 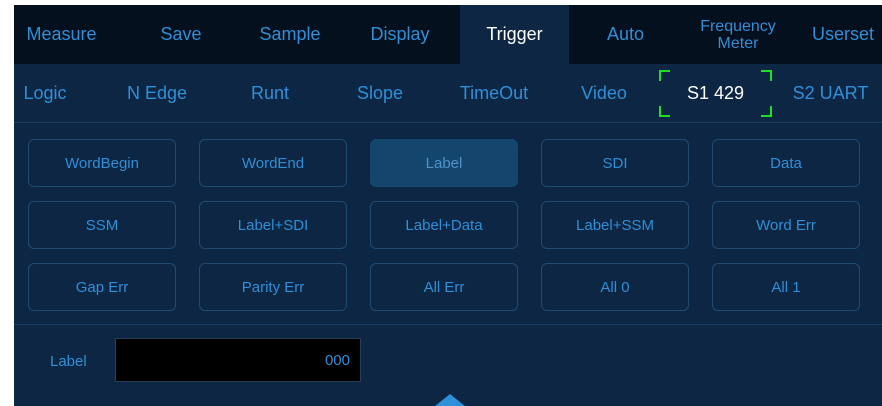 What do you see at coordinates (102, 287) in the screenshot?
I see `option-gap-err: Gap Err` at bounding box center [102, 287].